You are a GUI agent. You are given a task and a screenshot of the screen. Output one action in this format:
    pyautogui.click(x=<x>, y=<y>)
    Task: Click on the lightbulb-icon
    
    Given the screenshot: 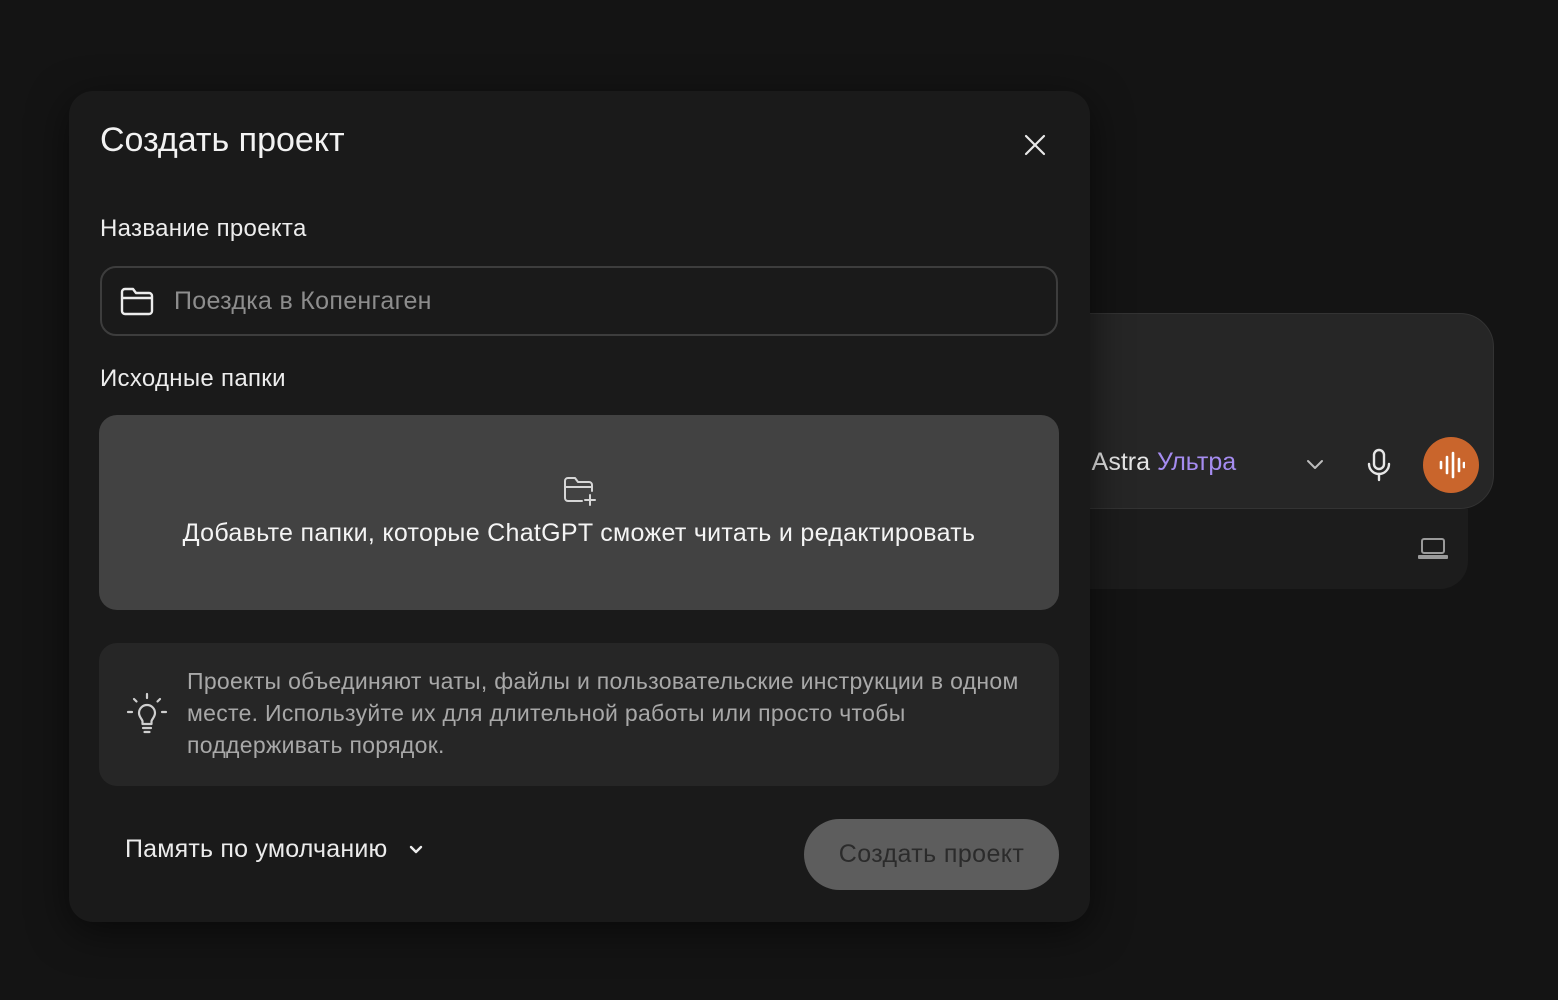 What is the action you would take?
    pyautogui.click(x=147, y=713)
    